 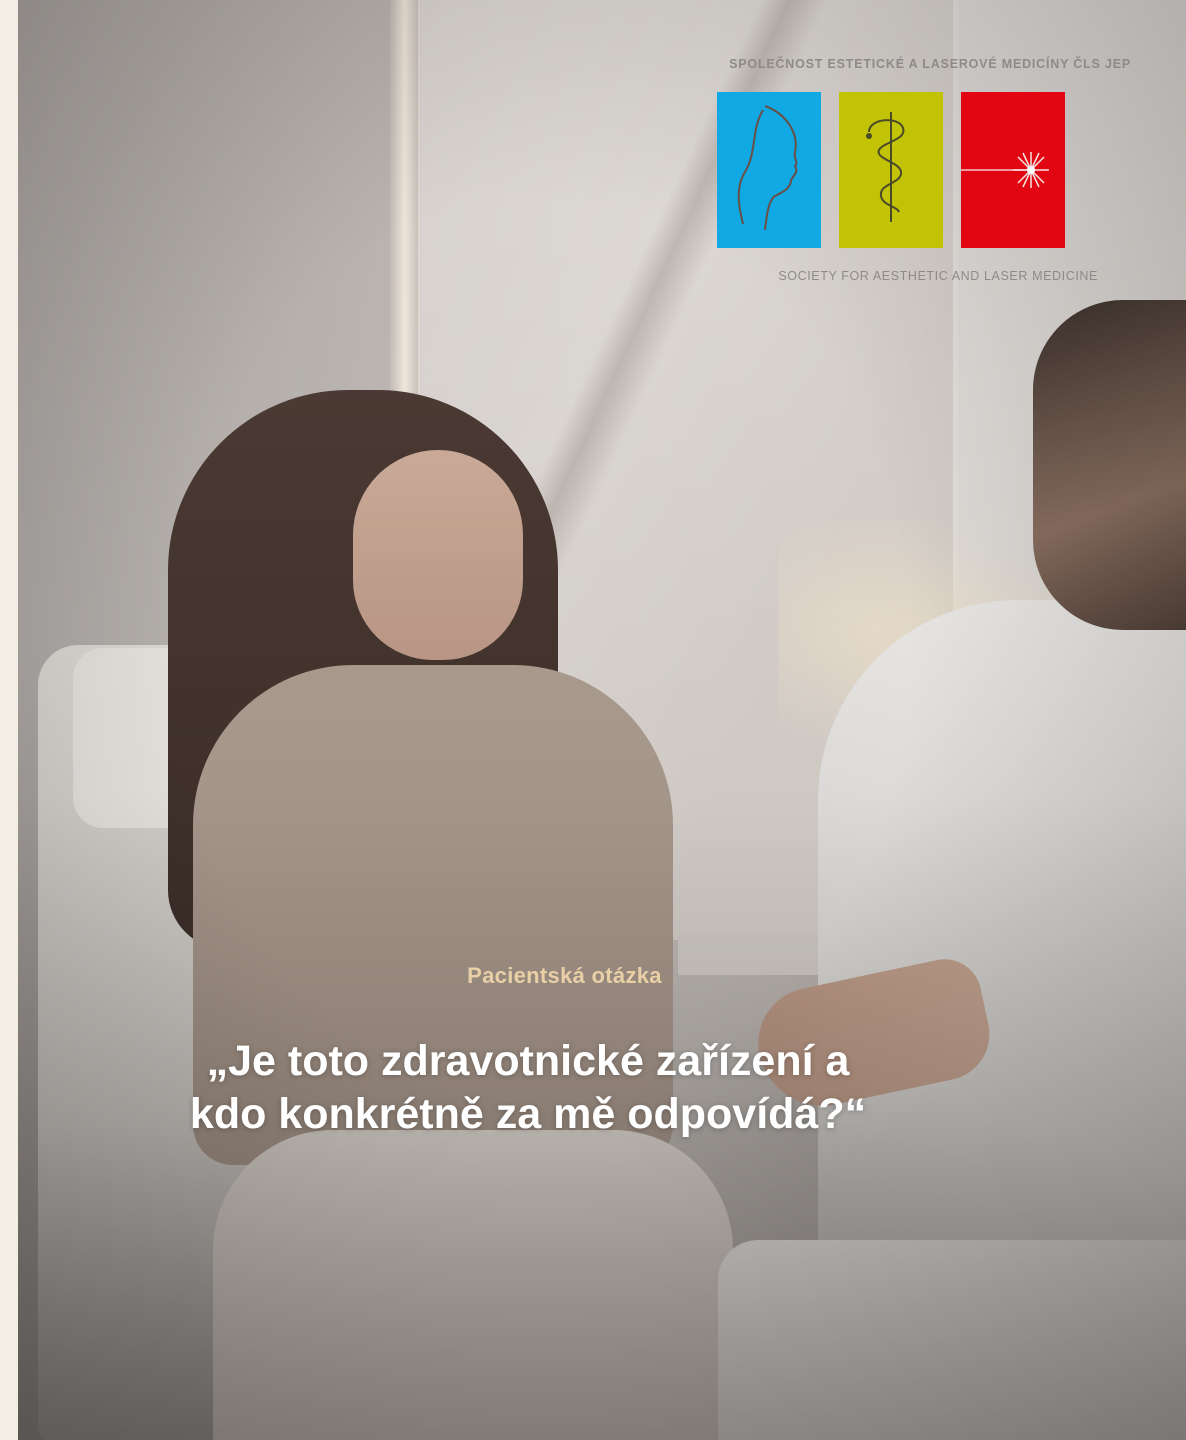 What do you see at coordinates (938, 276) in the screenshot?
I see `logo-bottom-text: SOCIETY FOR AESTHETIC AND LASER MEDICINE` at bounding box center [938, 276].